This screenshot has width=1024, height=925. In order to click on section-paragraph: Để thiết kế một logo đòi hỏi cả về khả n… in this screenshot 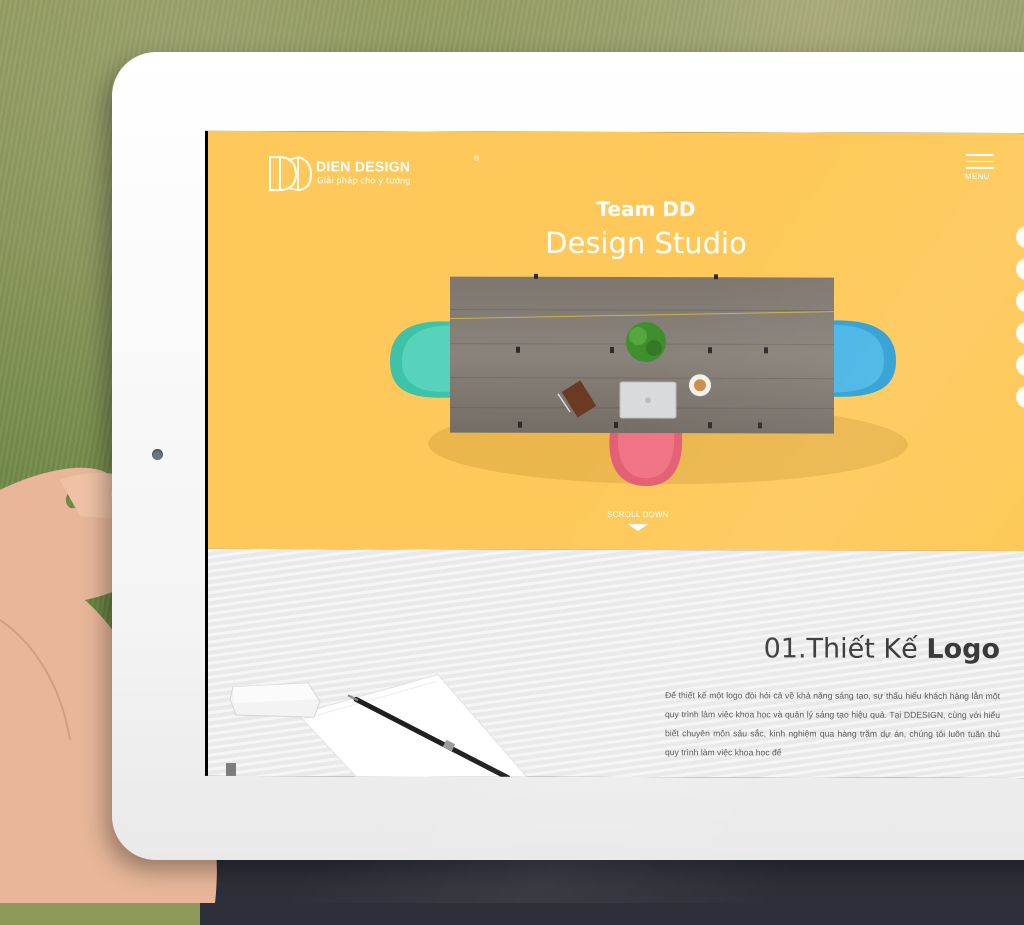, I will do `click(832, 724)`.